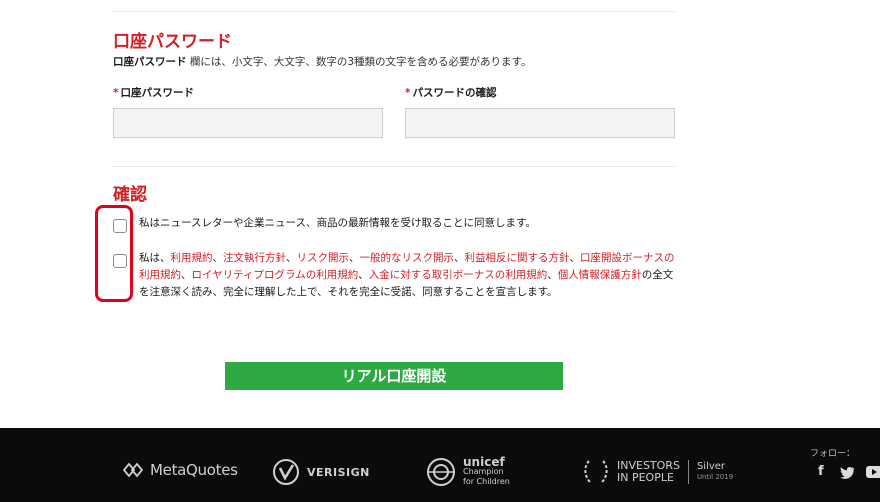 This screenshot has height=502, width=880. What do you see at coordinates (323, 258) in the screenshot?
I see `terms-link-2: リスク開示` at bounding box center [323, 258].